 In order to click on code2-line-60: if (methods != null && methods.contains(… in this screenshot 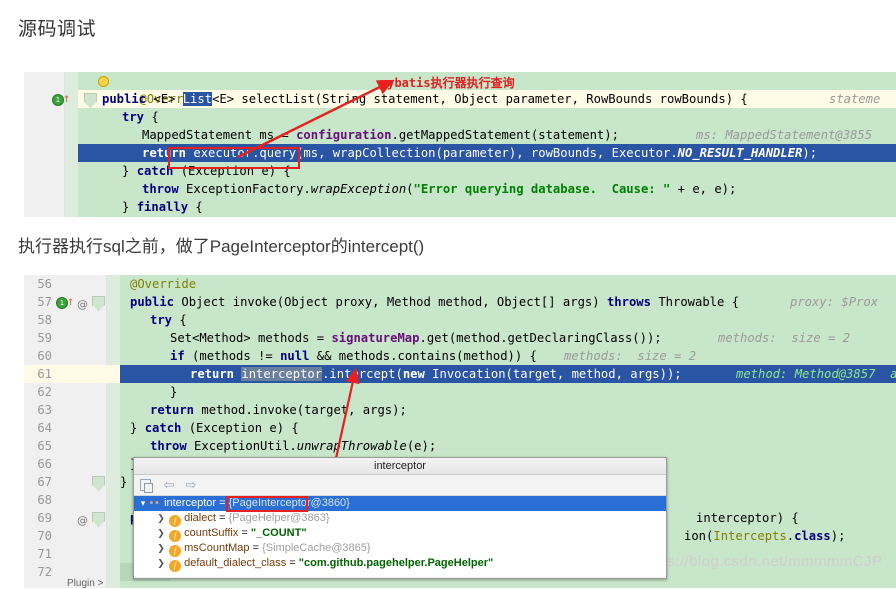, I will do `click(353, 356)`.